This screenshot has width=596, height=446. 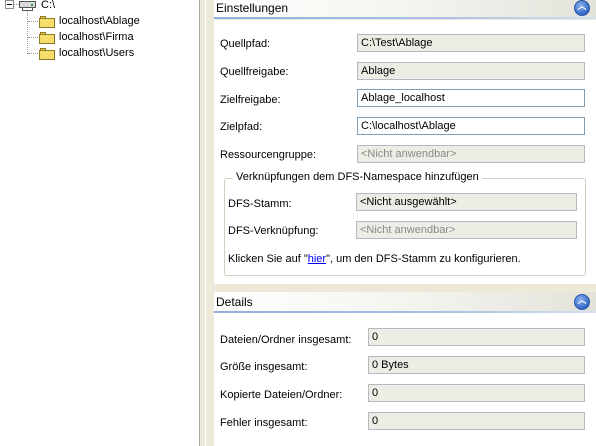 What do you see at coordinates (9, 4) in the screenshot?
I see `collapse-toggle` at bounding box center [9, 4].